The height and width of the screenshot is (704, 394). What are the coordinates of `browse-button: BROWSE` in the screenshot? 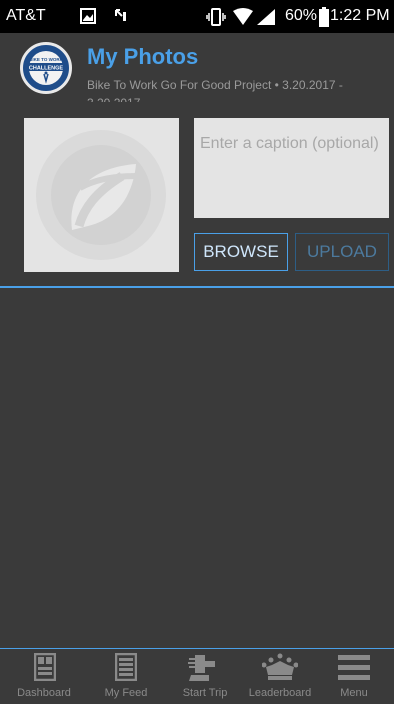 It's located at (241, 252).